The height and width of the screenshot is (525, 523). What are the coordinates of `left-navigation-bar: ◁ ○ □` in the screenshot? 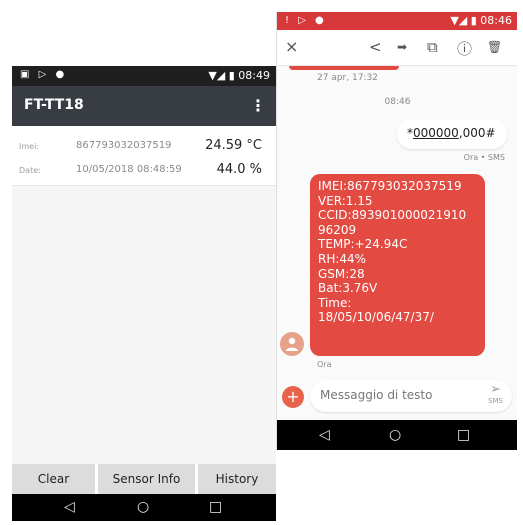 It's located at (144, 507).